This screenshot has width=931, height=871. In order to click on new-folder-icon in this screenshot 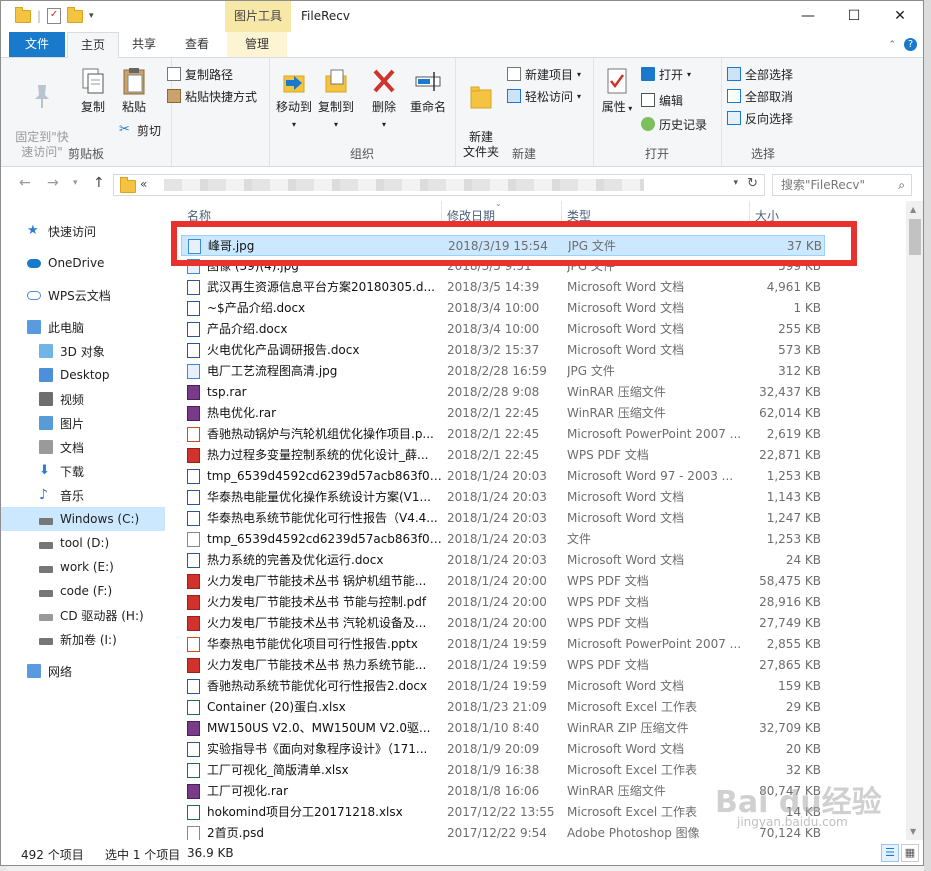, I will do `click(75, 14)`.